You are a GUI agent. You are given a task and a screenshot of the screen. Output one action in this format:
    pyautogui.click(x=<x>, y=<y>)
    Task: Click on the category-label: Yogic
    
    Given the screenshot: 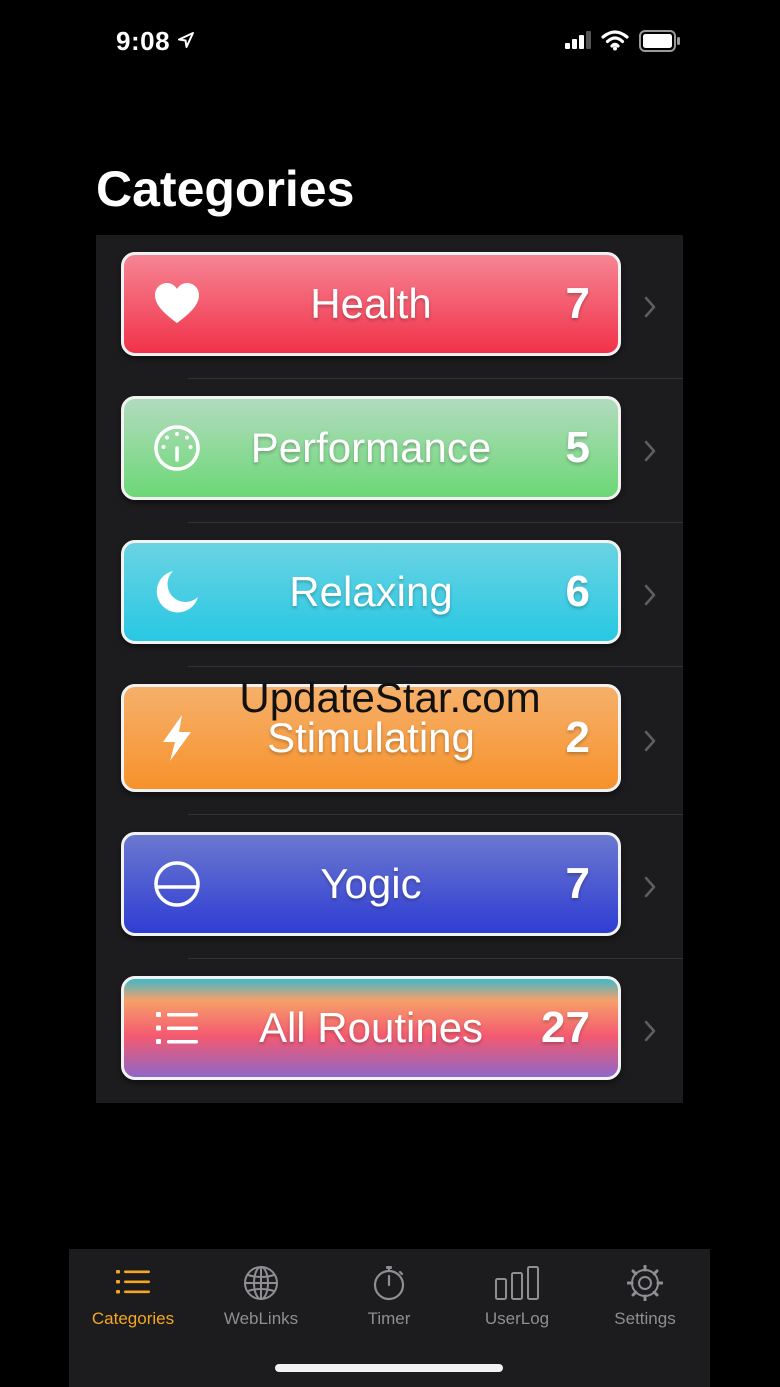 What is the action you would take?
    pyautogui.click(x=371, y=883)
    